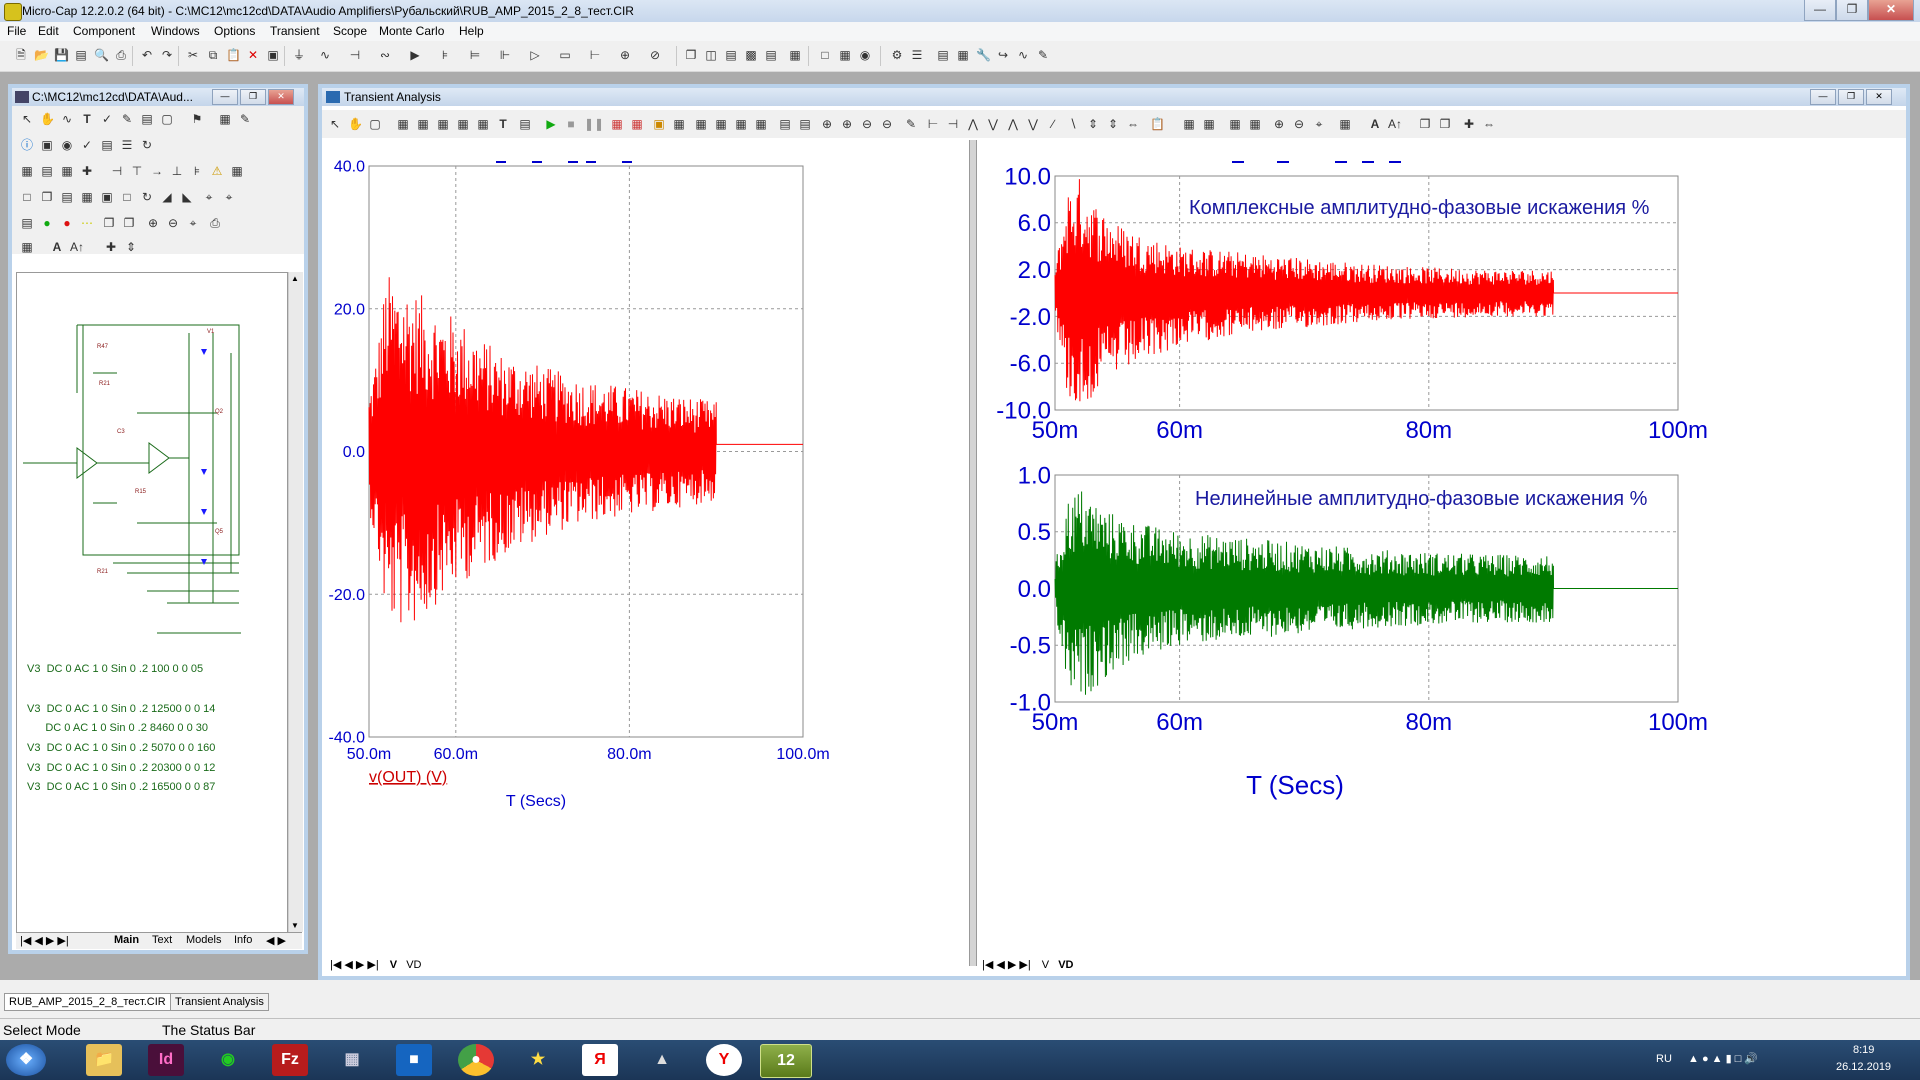  I want to click on plot-properties-icon: ✎, so click(911, 124).